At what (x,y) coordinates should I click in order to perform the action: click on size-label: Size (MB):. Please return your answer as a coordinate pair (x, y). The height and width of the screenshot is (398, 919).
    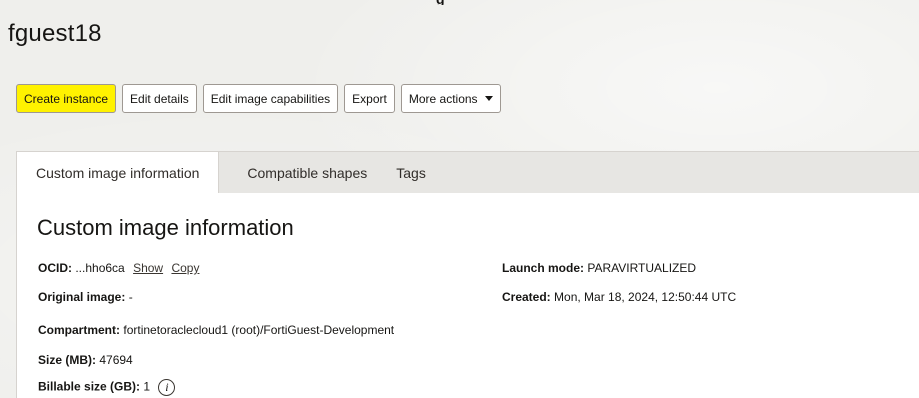
    Looking at the image, I should click on (67, 360).